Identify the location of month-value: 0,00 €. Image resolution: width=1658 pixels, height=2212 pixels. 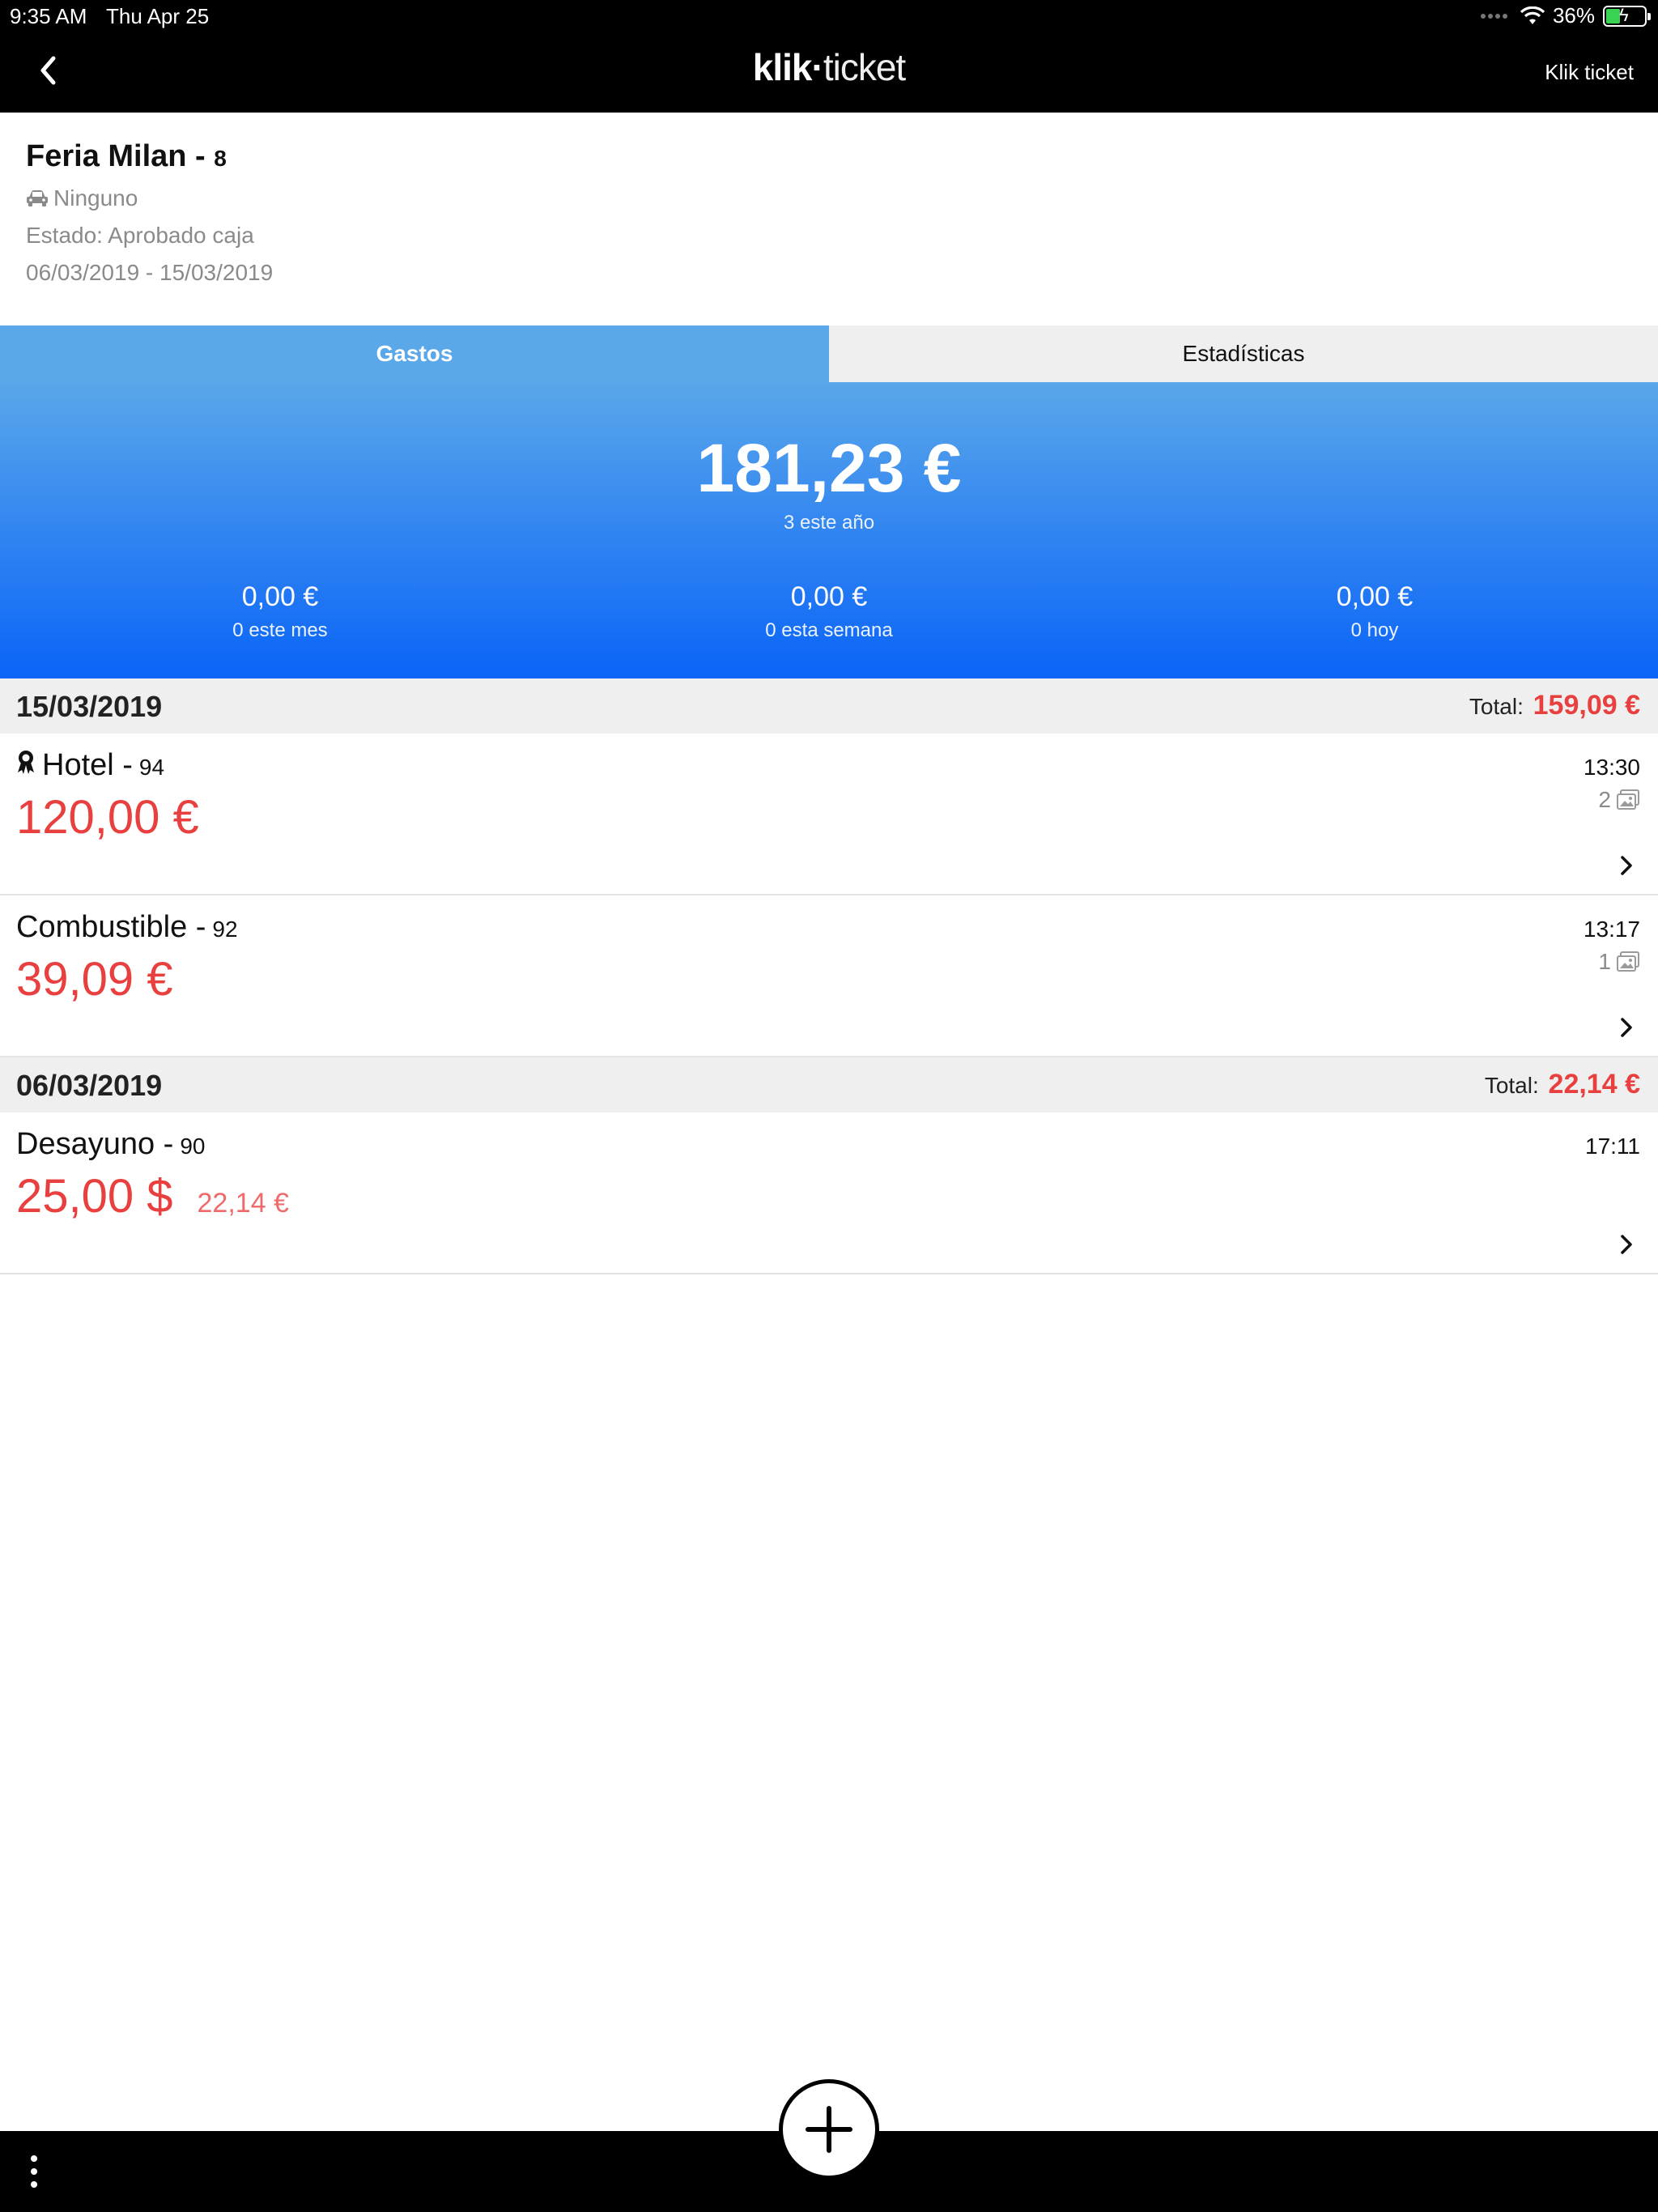
(280, 597).